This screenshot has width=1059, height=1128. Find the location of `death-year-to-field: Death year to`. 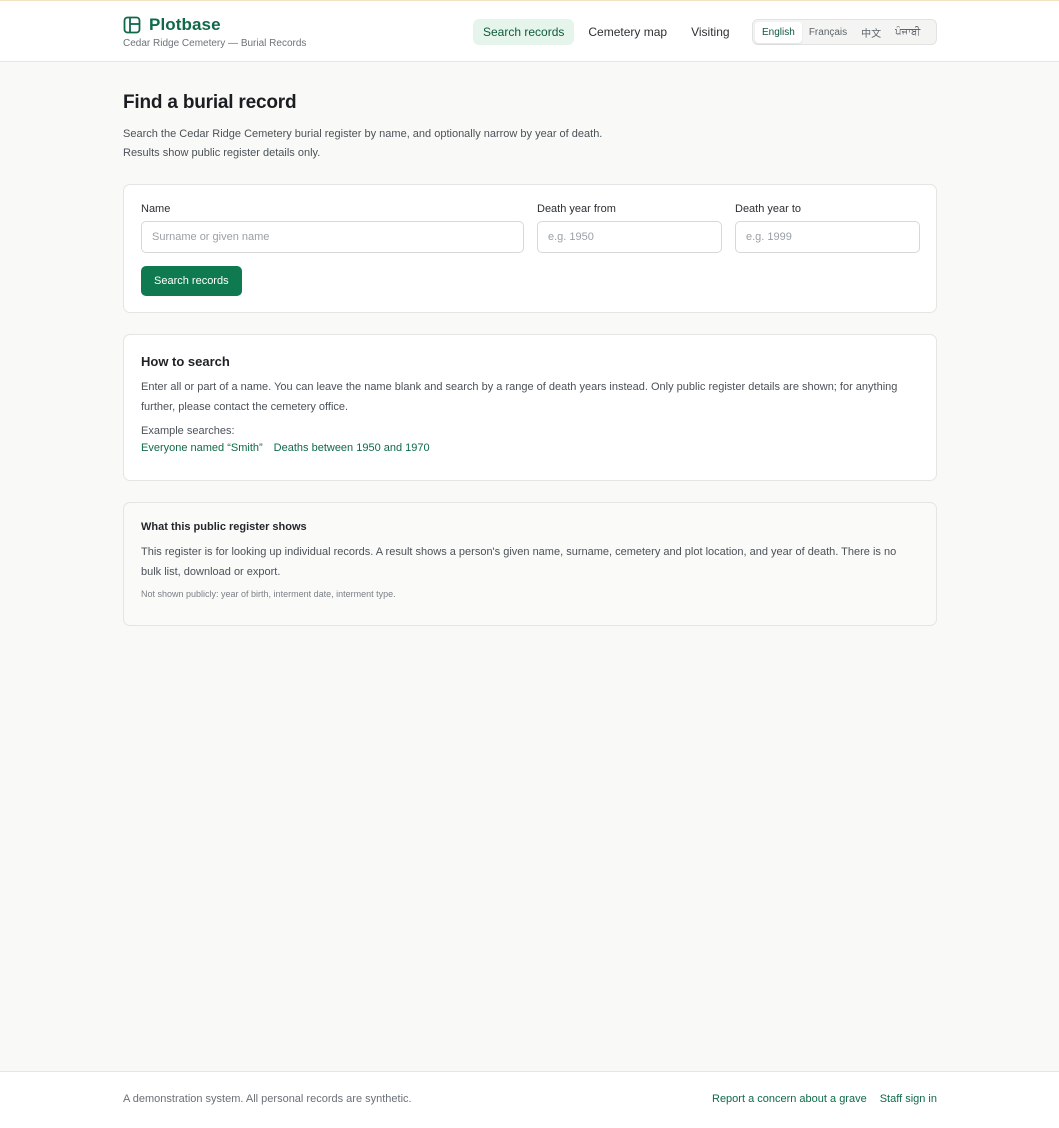

death-year-to-field: Death year to is located at coordinates (827, 228).